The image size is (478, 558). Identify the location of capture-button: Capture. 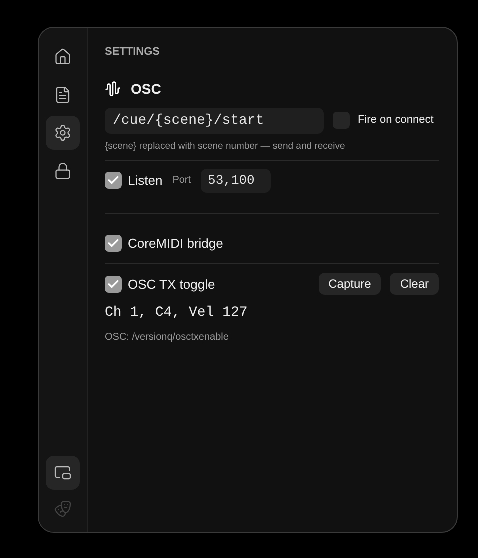
(350, 284).